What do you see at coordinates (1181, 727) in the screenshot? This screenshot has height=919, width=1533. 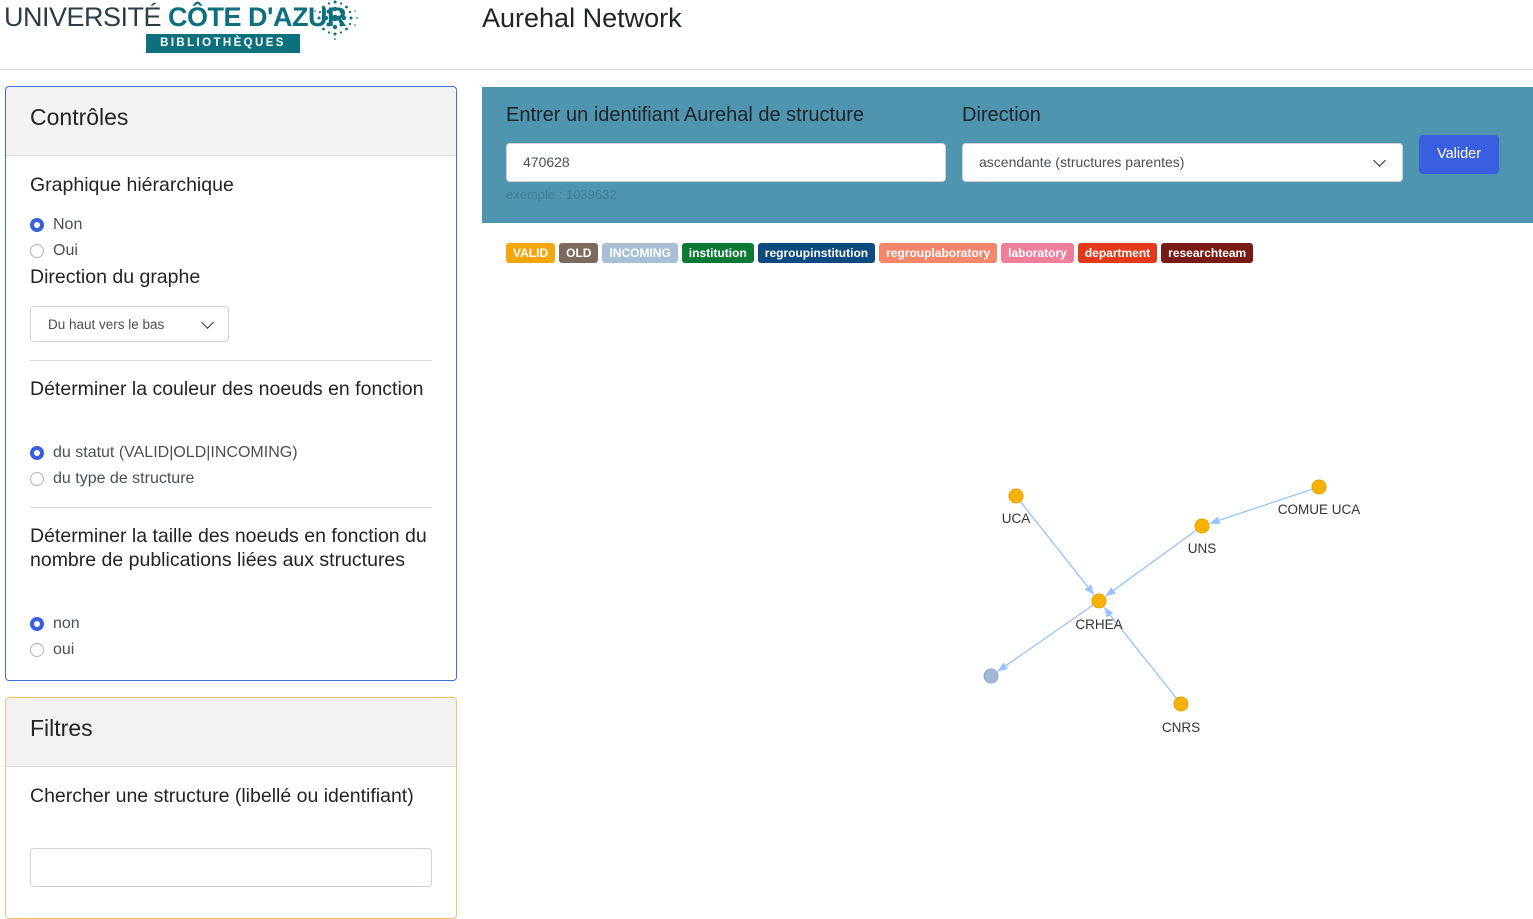 I see `graph-node-label: CNRS` at bounding box center [1181, 727].